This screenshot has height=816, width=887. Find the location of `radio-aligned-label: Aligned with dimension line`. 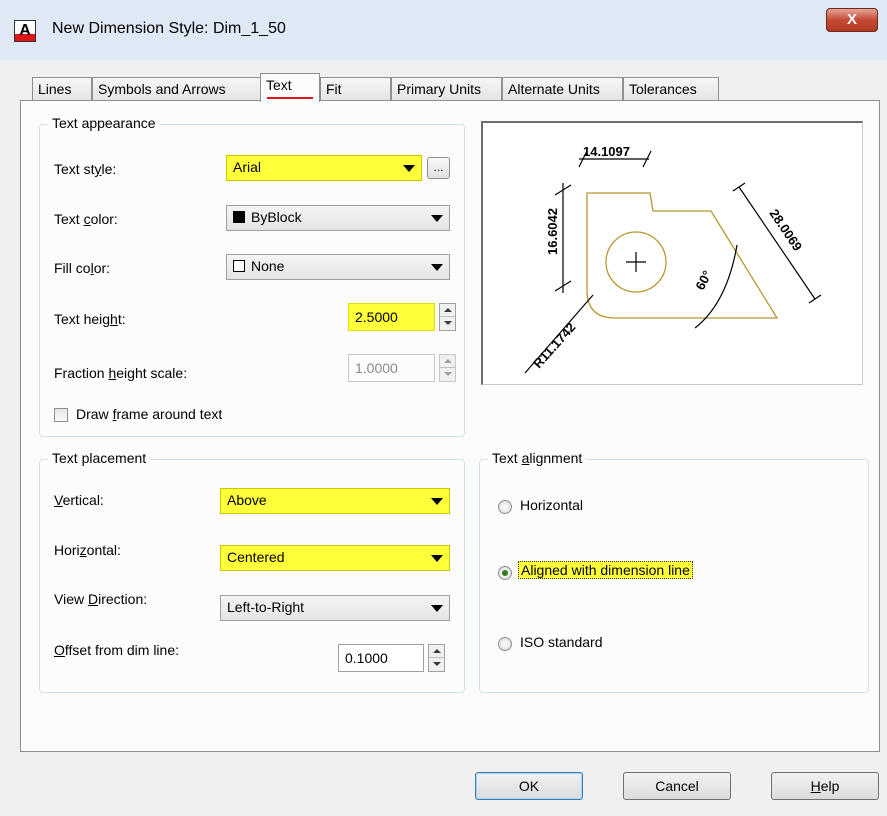

radio-aligned-label: Aligned with dimension line is located at coordinates (605, 570).